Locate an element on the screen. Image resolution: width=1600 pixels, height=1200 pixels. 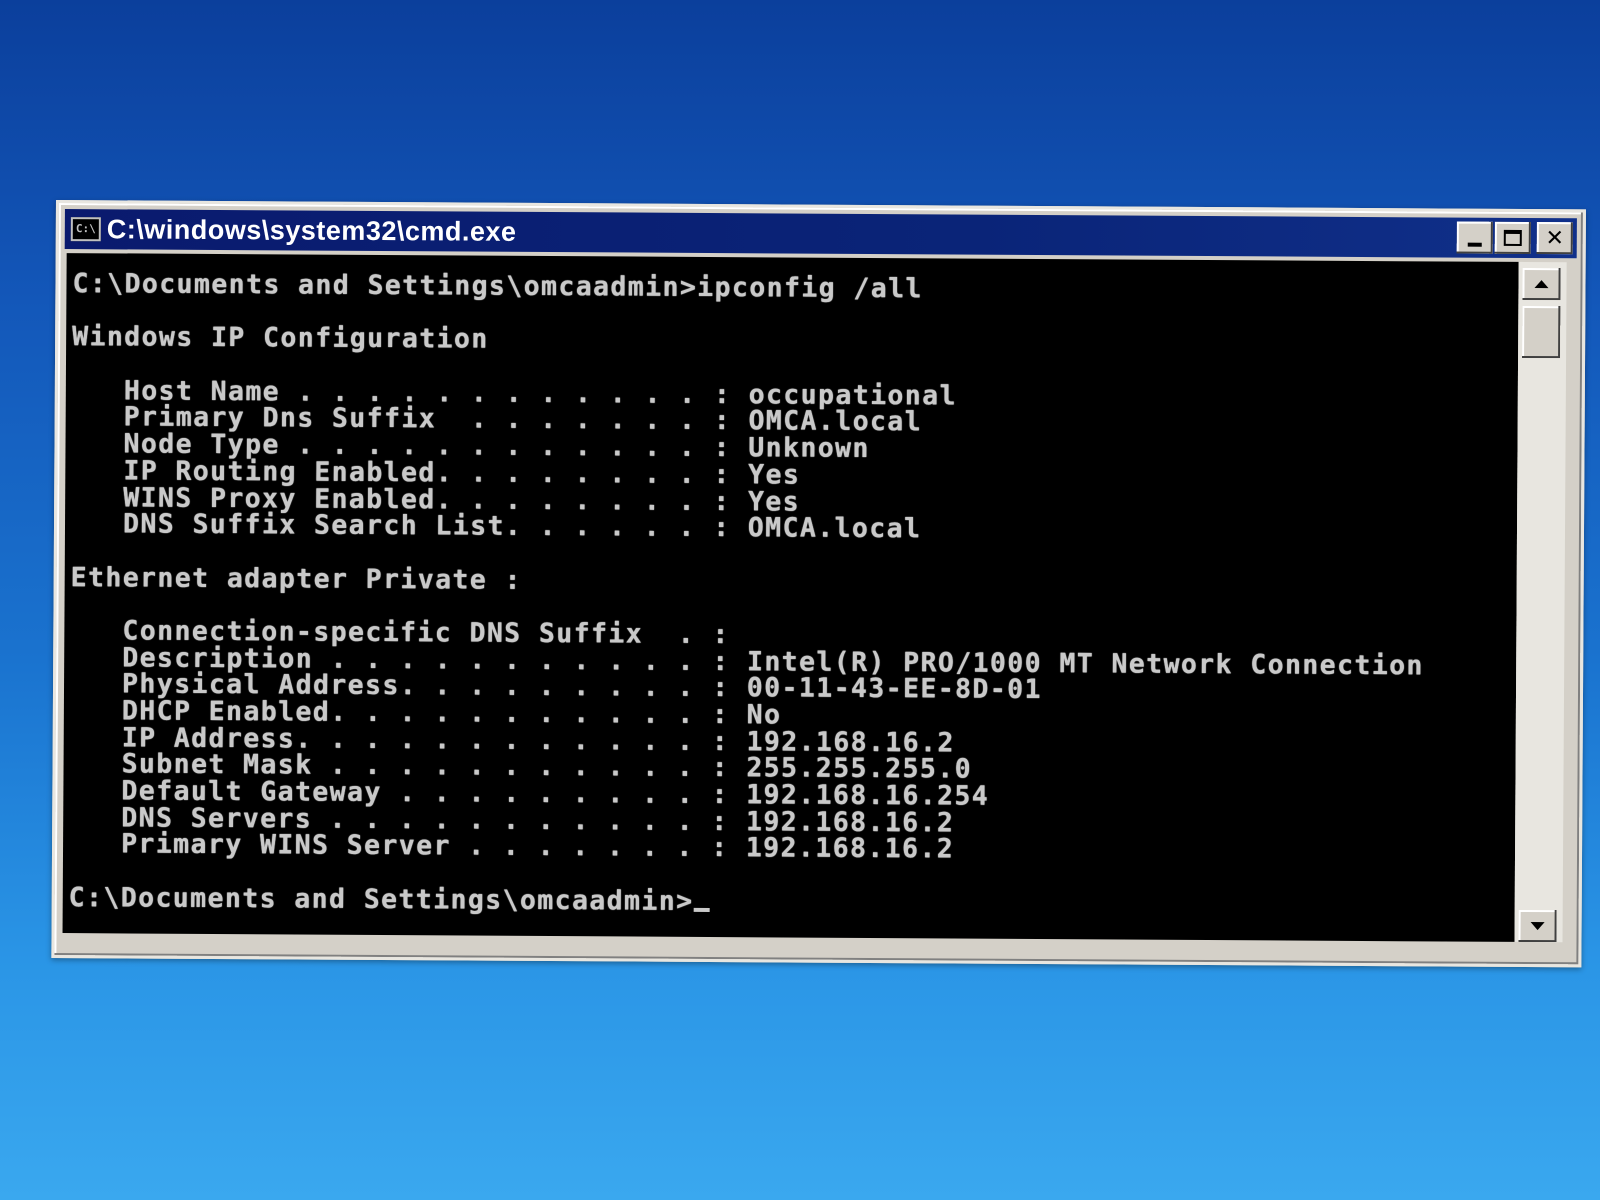
adapter-label: Primary WINS Server . . . . . . . : is located at coordinates (407, 846).